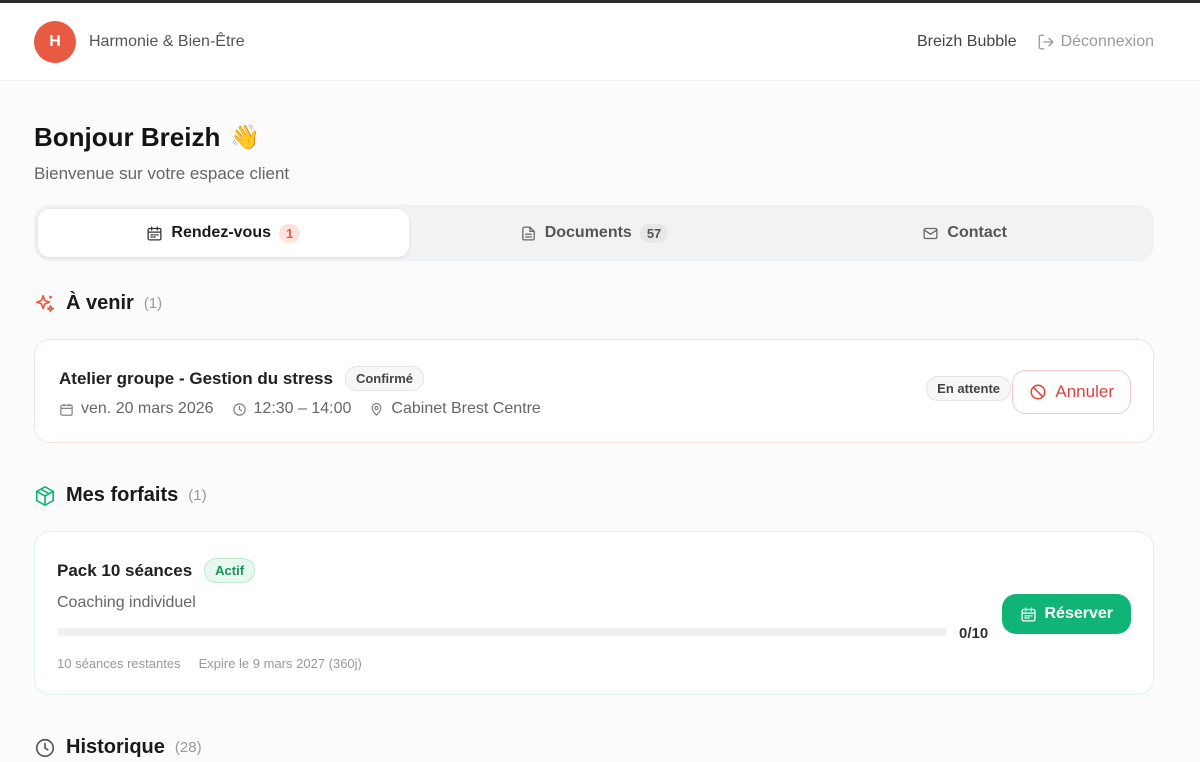 The width and height of the screenshot is (1200, 762). I want to click on tab-label: Rendez-vous, so click(221, 232).